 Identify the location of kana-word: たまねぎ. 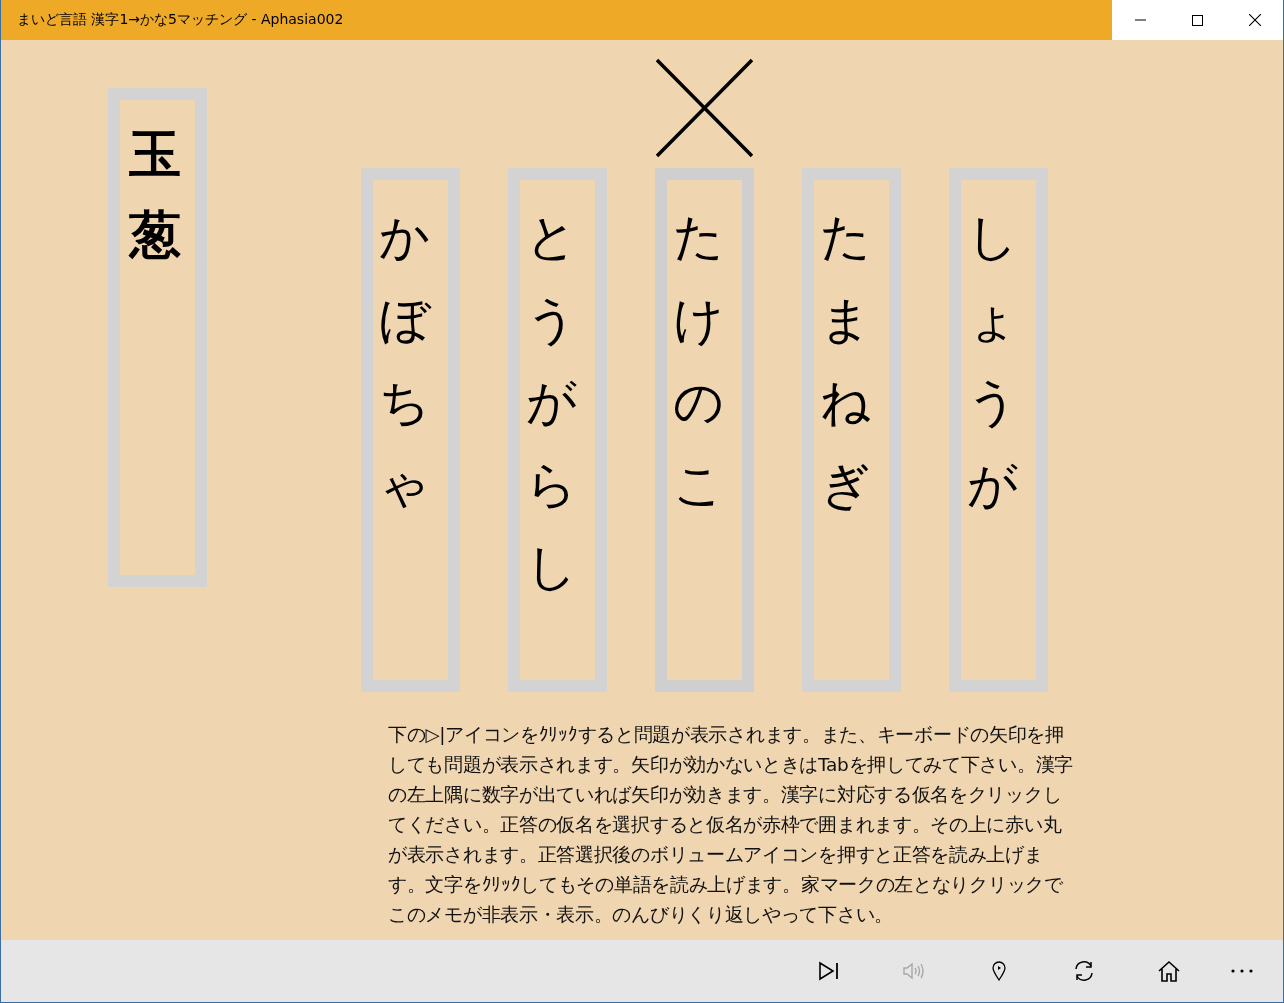
(845, 361).